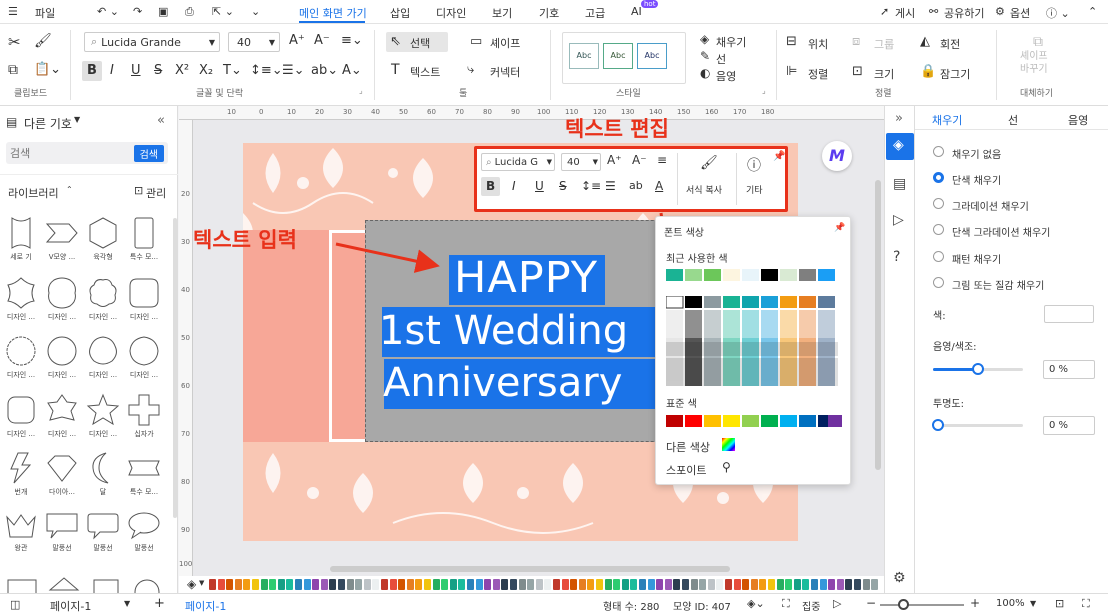 The image size is (1108, 615). Describe the element at coordinates (293, 70) in the screenshot. I see `bullets-icon: ☰⌄` at that location.